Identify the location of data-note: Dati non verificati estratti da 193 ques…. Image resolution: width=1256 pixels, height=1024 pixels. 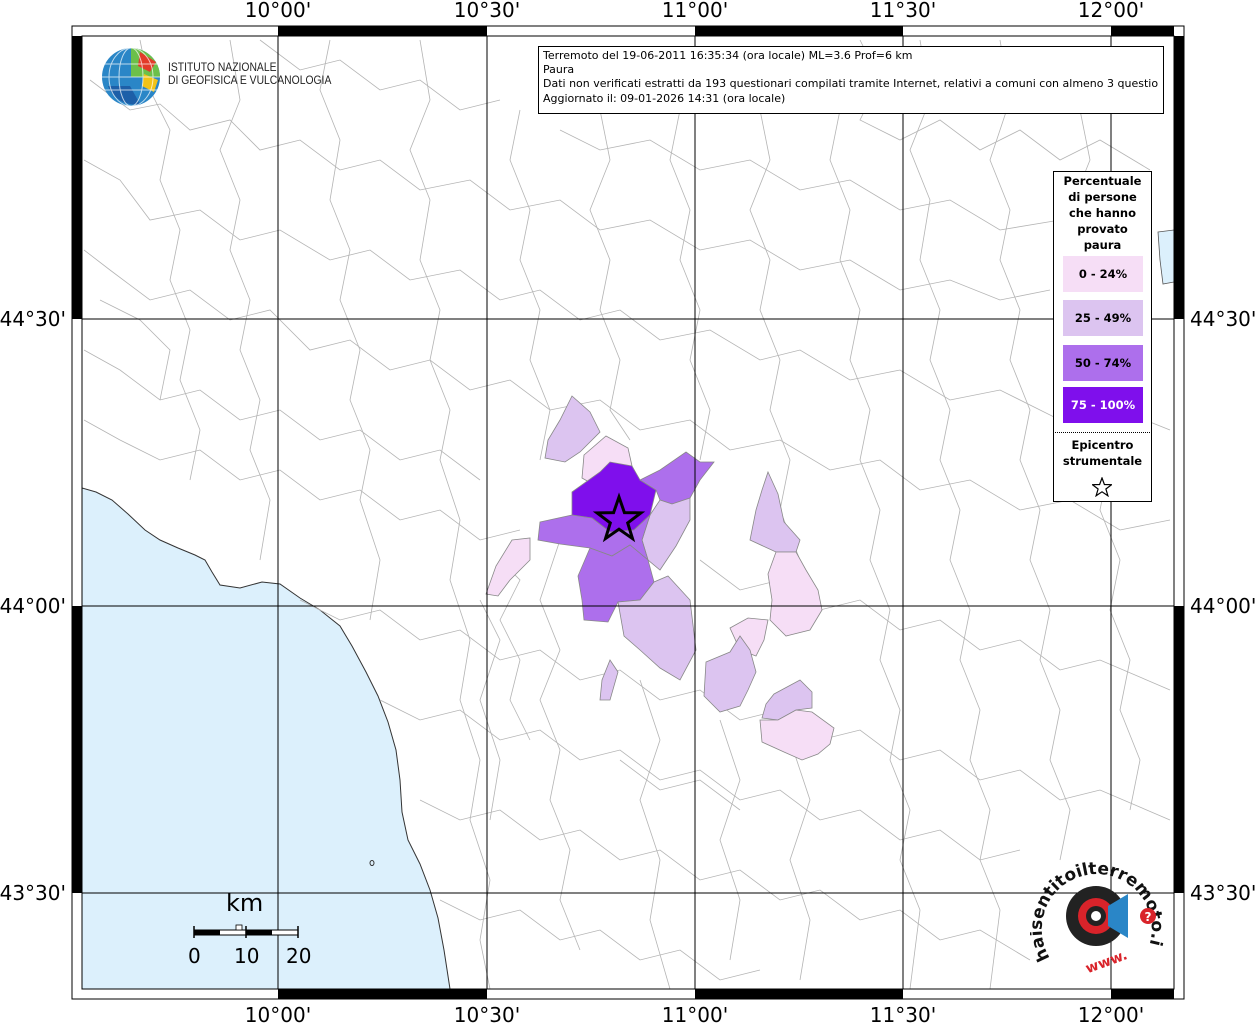
(851, 84).